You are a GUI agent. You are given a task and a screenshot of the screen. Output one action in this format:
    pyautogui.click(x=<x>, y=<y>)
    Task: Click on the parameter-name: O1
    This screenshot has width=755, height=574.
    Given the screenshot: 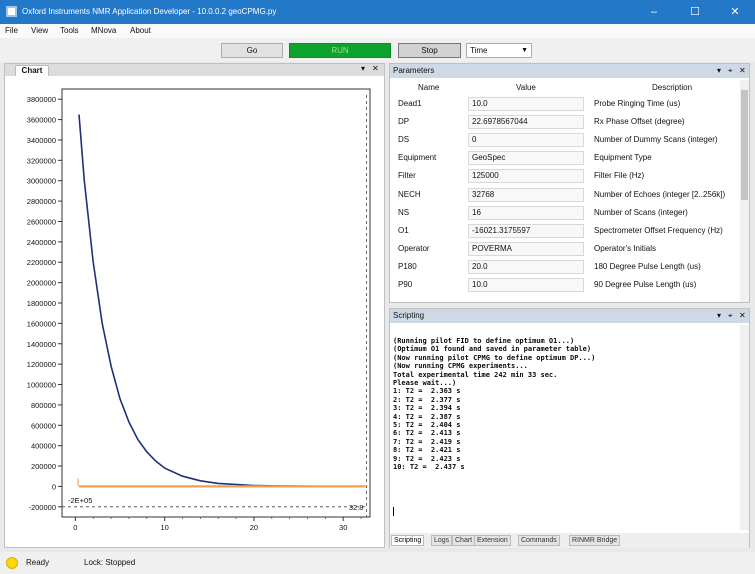 What is the action you would take?
    pyautogui.click(x=403, y=230)
    